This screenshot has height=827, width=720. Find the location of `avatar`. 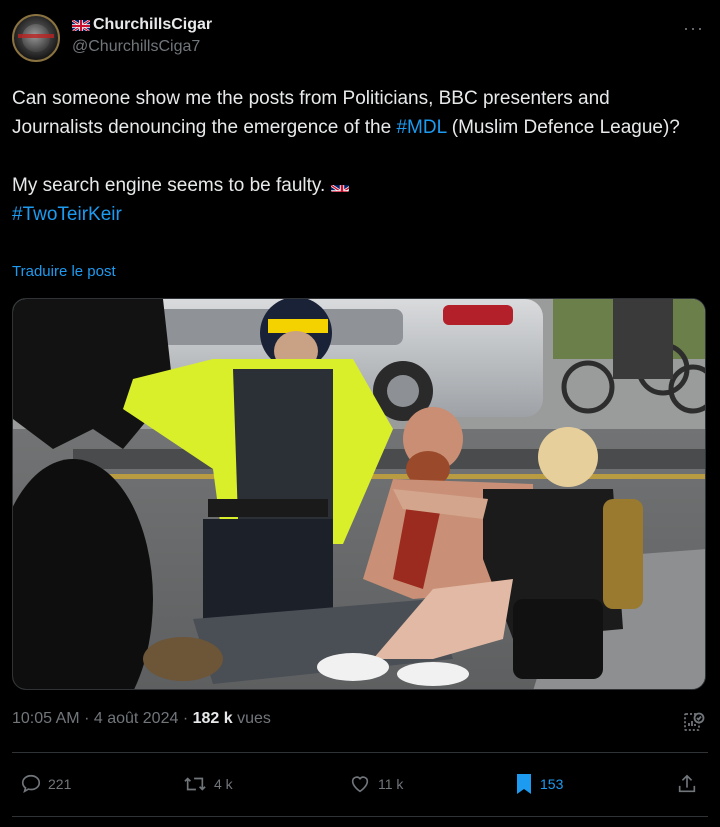

avatar is located at coordinates (36, 38).